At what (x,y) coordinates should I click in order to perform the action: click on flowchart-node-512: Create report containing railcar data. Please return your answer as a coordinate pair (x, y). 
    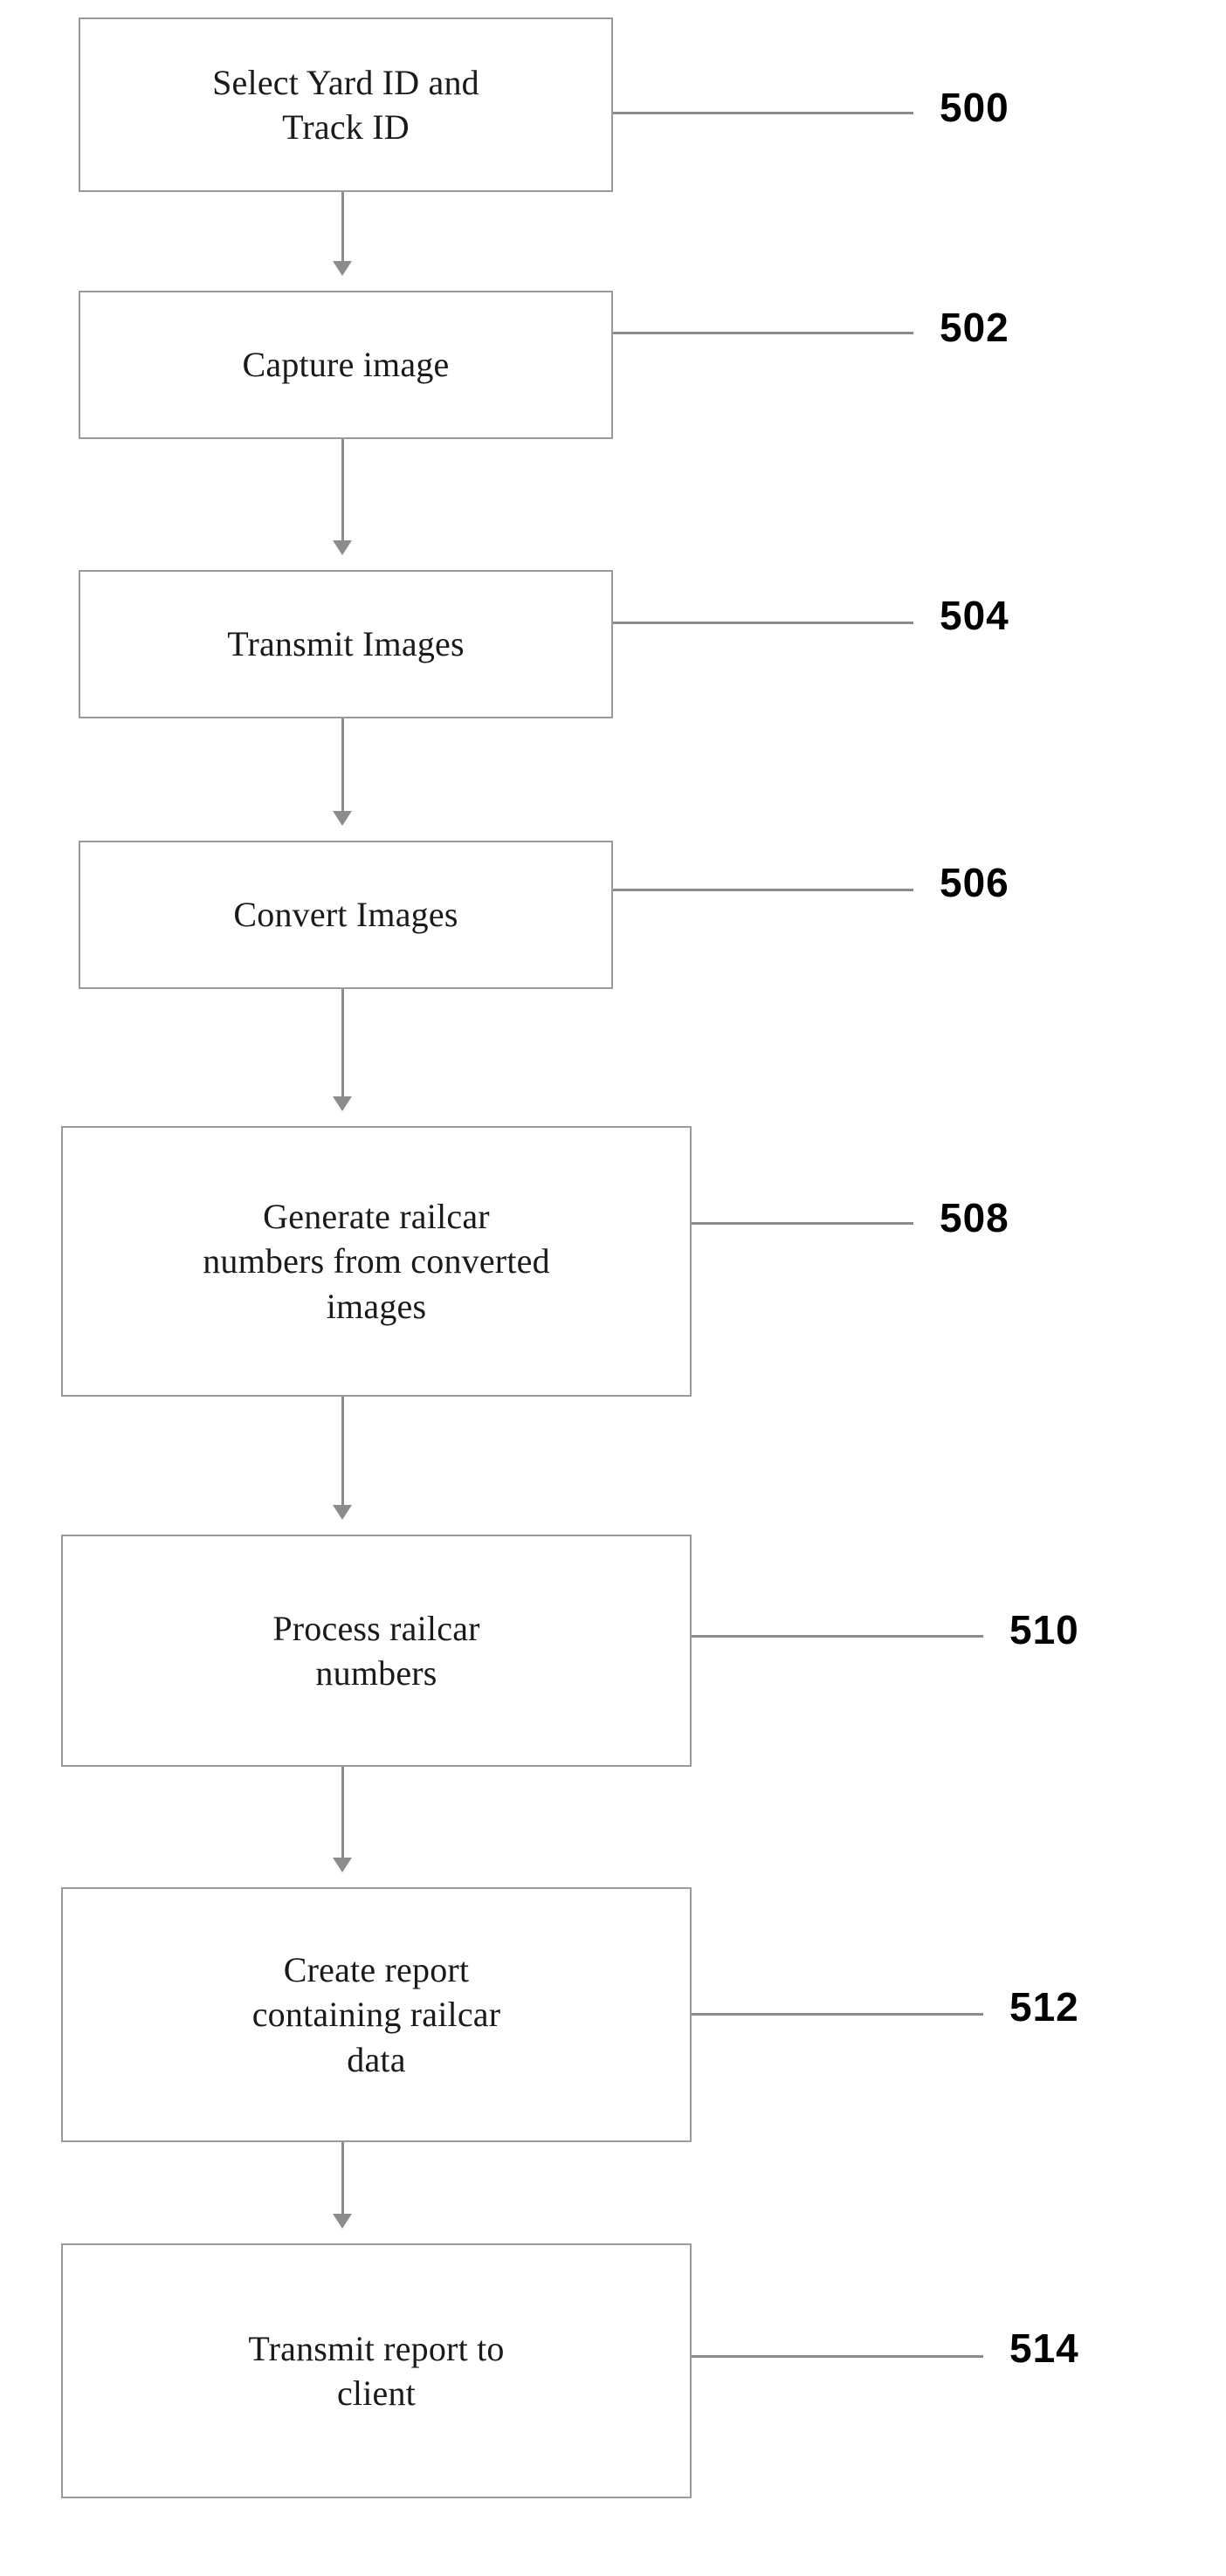
    Looking at the image, I should click on (377, 2015).